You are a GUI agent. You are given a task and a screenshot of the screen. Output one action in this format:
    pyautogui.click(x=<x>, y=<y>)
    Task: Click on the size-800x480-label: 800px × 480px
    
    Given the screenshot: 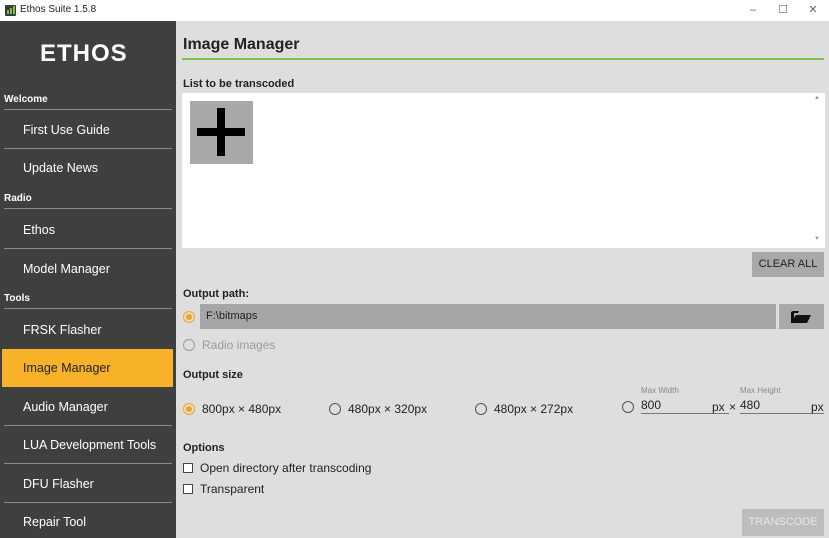 What is the action you would take?
    pyautogui.click(x=242, y=409)
    